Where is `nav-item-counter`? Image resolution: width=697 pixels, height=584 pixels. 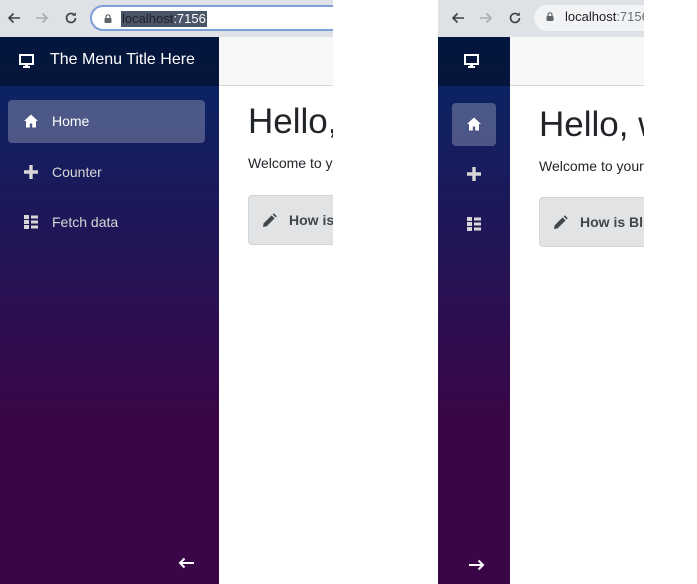 nav-item-counter is located at coordinates (474, 174).